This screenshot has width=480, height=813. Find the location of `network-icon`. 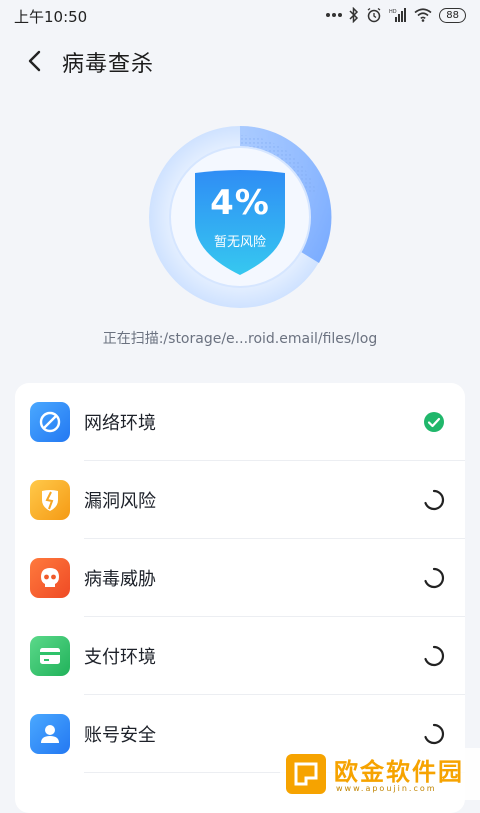

network-icon is located at coordinates (50, 422).